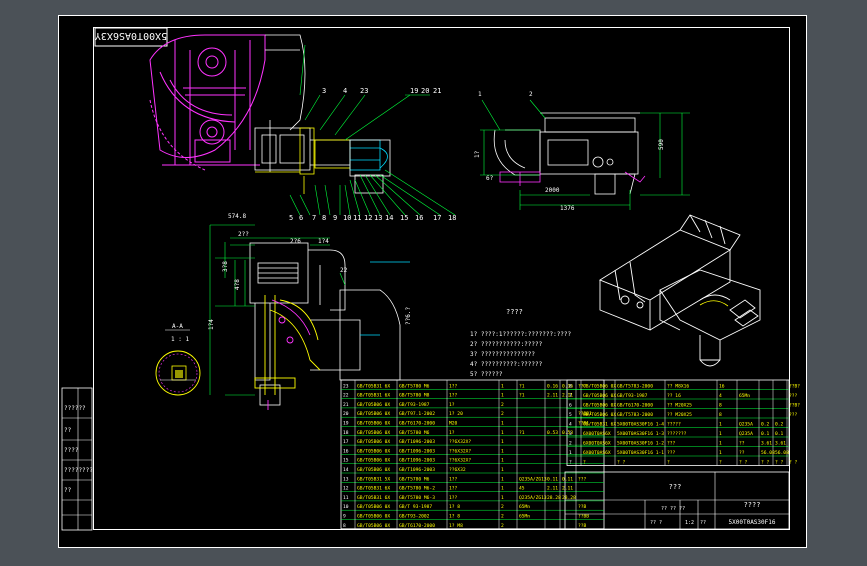 The width and height of the screenshot is (867, 566). I want to click on svg-text: 1?4, so click(323, 241).